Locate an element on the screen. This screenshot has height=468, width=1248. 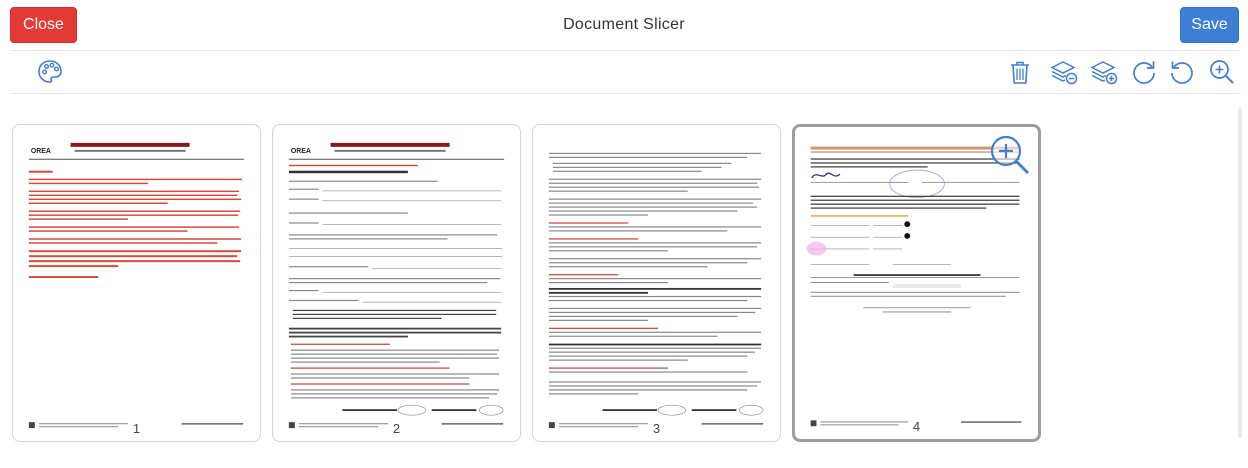
layers-remove-icon is located at coordinates (1064, 73).